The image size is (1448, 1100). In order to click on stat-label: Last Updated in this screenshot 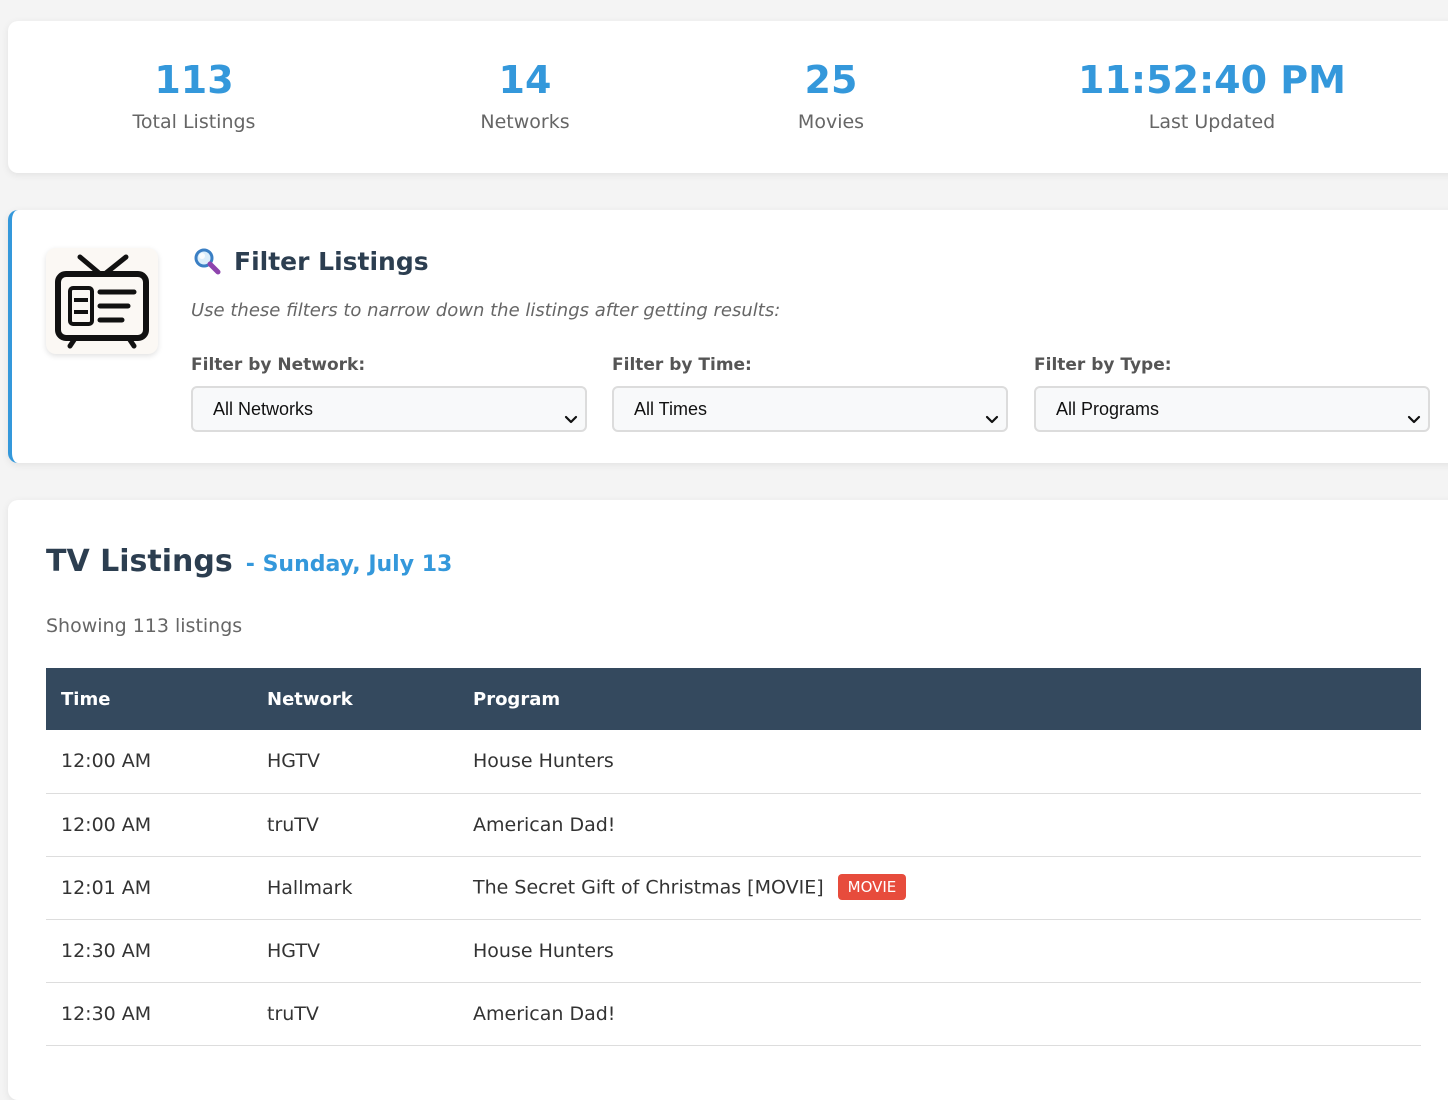, I will do `click(1212, 122)`.